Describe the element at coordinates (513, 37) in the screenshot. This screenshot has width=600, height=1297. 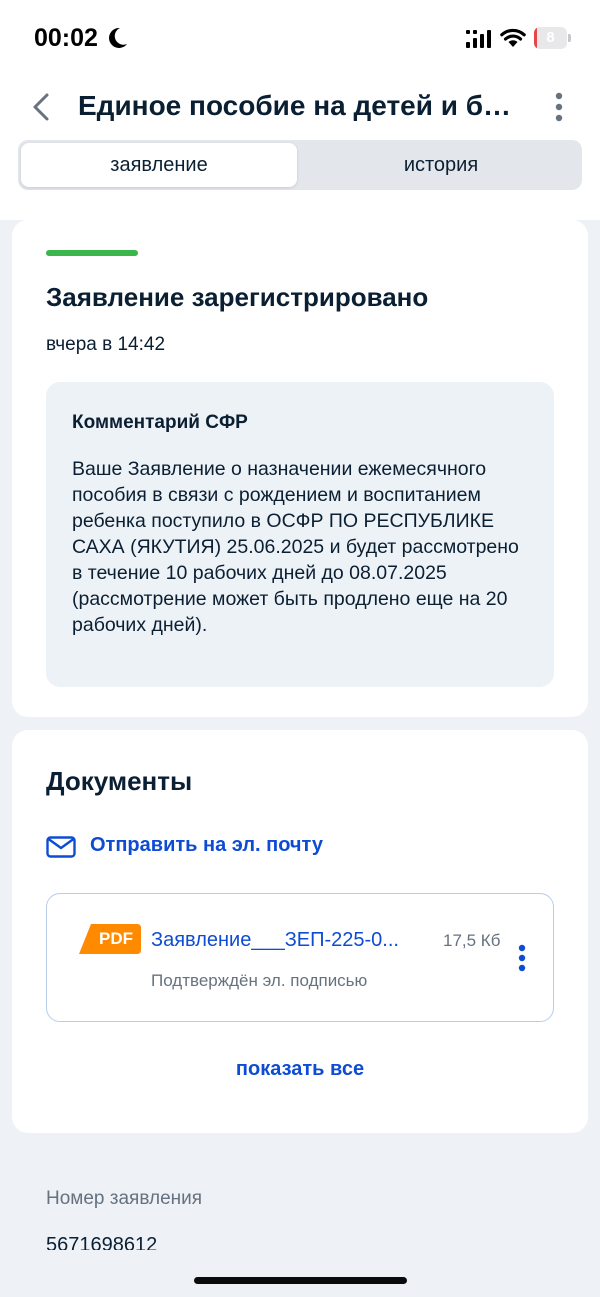
I see `wifi-icon` at that location.